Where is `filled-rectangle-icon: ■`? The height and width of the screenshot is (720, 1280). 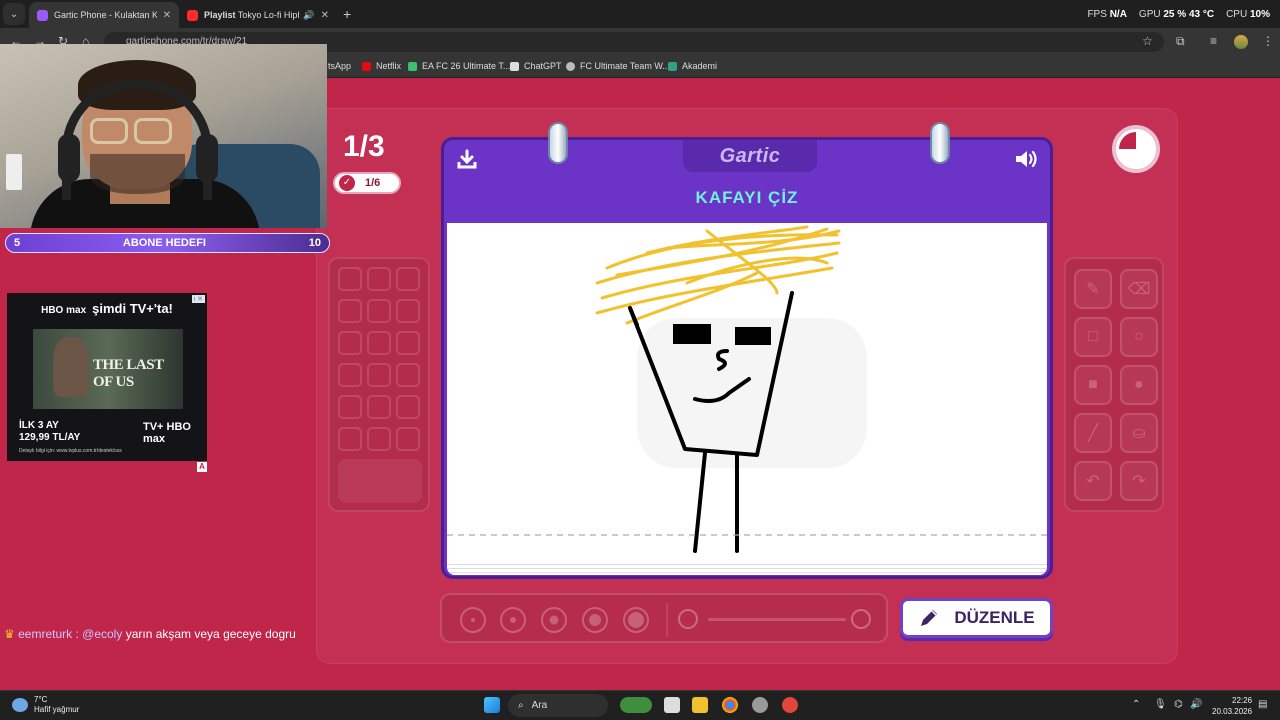
filled-rectangle-icon: ■ is located at coordinates (1093, 385).